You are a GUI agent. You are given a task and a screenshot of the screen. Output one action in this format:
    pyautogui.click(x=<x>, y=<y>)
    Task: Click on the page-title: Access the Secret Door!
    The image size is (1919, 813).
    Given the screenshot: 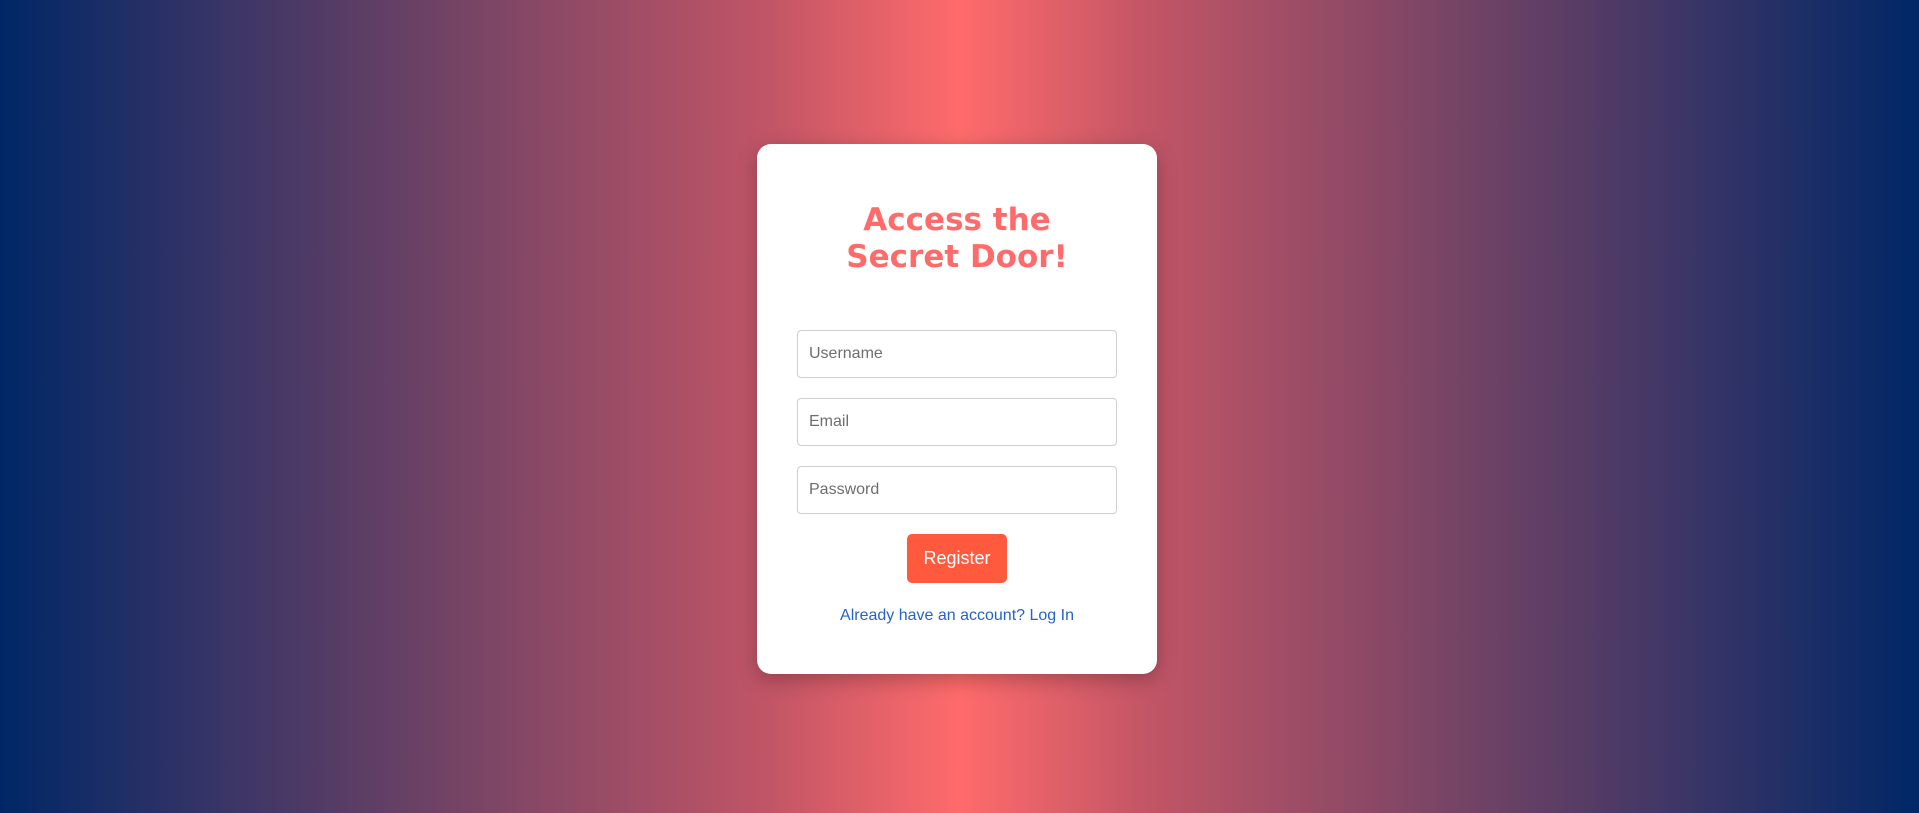 What is the action you would take?
    pyautogui.click(x=957, y=238)
    